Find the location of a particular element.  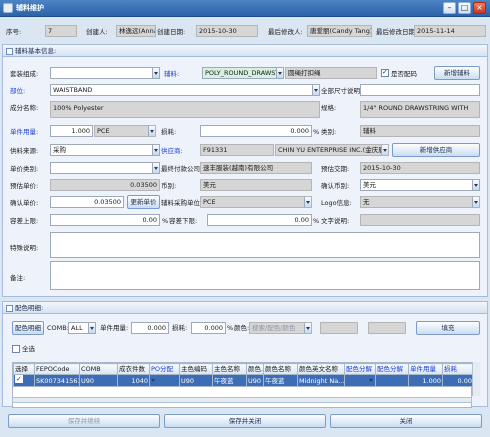

col-color-split-1: 配色分解 is located at coordinates (360, 369).